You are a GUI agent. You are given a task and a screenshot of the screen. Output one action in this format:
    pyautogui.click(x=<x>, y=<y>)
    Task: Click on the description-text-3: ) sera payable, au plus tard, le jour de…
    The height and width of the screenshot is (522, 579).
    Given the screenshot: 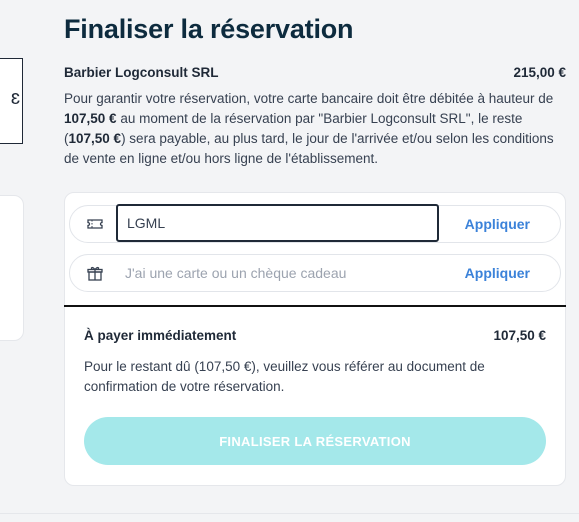 What is the action you would take?
    pyautogui.click(x=309, y=148)
    